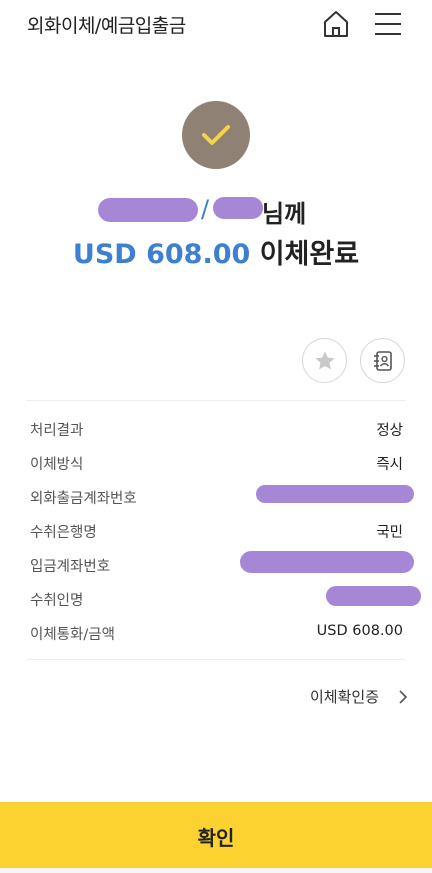 The height and width of the screenshot is (873, 432). Describe the element at coordinates (216, 659) in the screenshot. I see `section-divider-bottom` at that location.